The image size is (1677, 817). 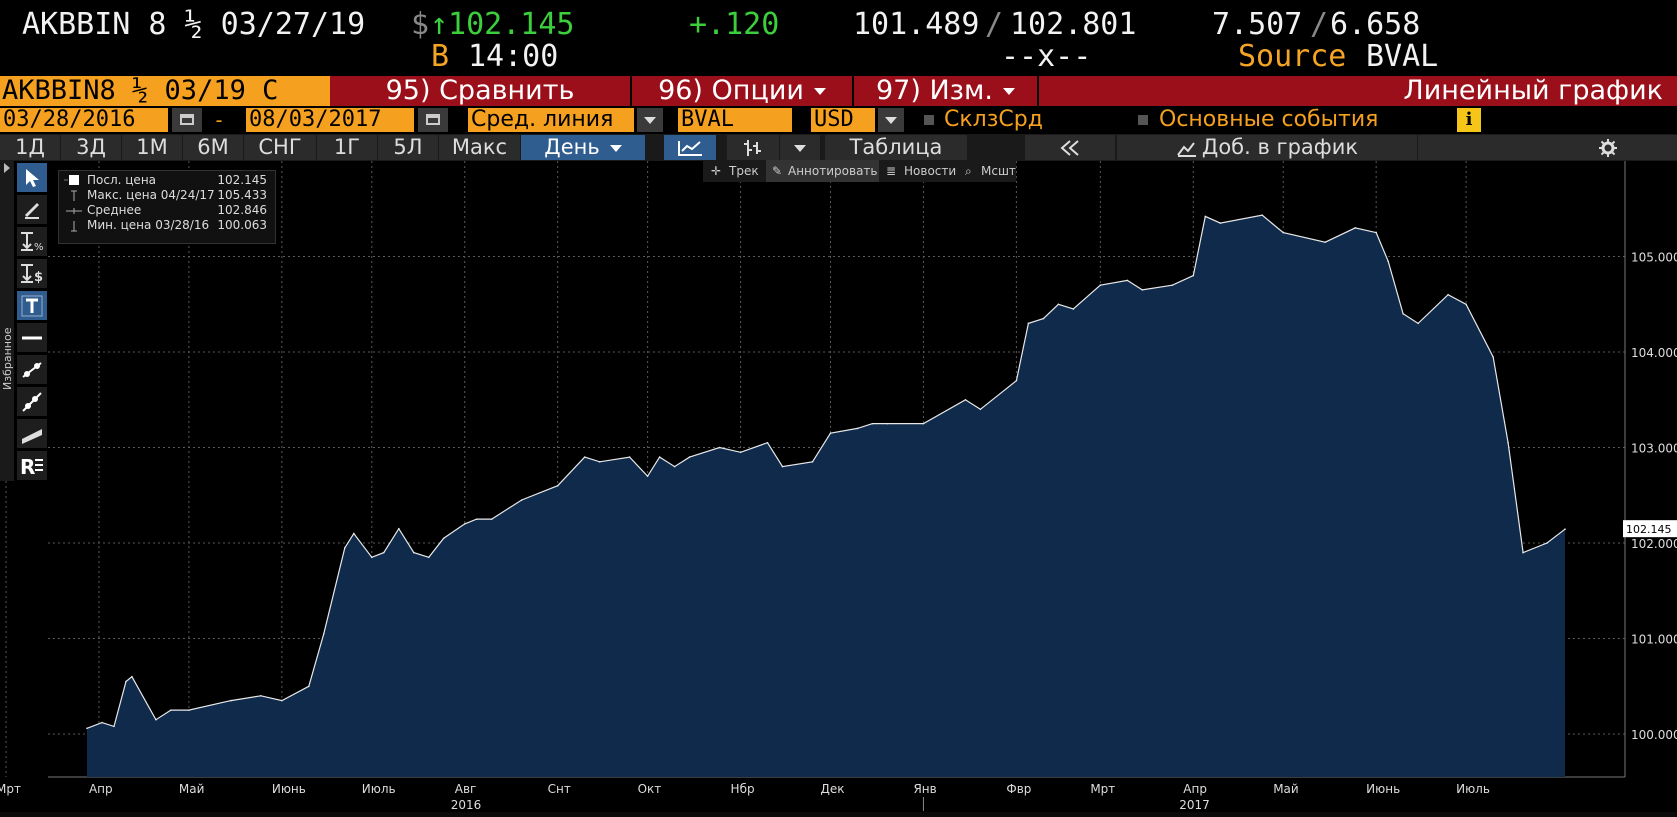 I want to click on legend-row-average: Среднее 102.846, so click(x=167, y=210).